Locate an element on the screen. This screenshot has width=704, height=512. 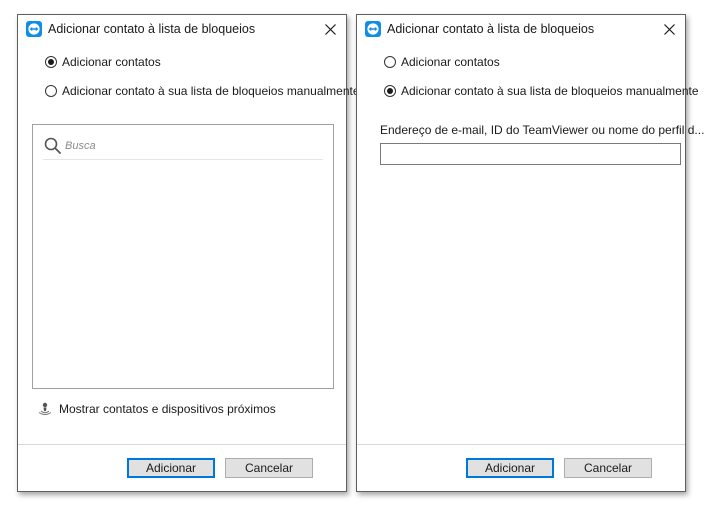
nearby-devices-icon is located at coordinates (45, 408).